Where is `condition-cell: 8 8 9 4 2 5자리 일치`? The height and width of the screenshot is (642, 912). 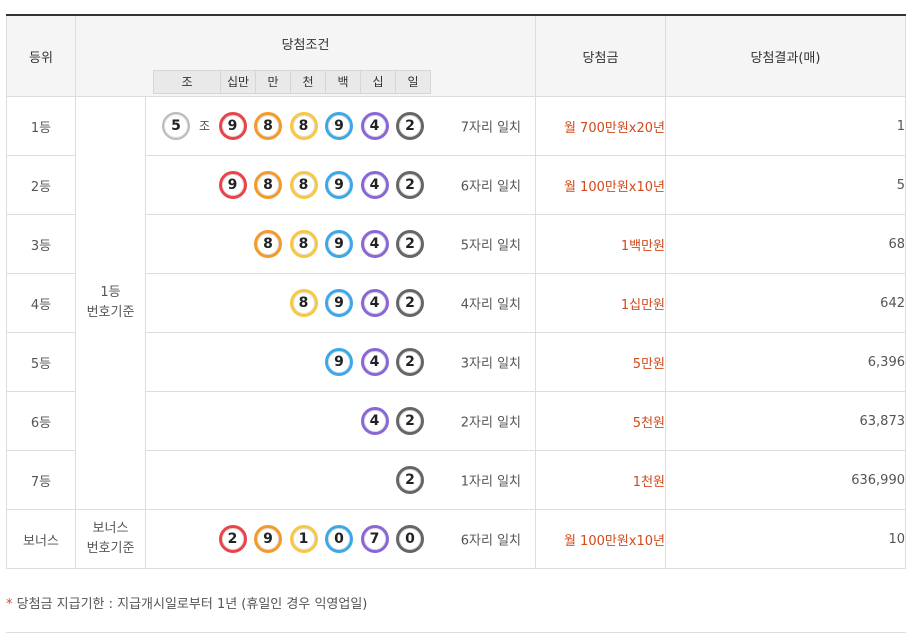
condition-cell: 8 8 9 4 2 5자리 일치 is located at coordinates (340, 244).